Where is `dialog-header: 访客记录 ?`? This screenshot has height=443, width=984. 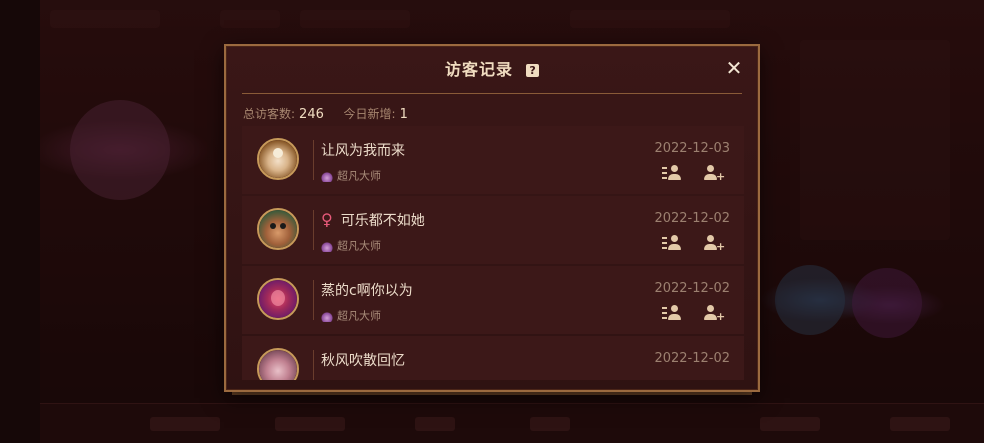 dialog-header: 访客记录 ? is located at coordinates (492, 70).